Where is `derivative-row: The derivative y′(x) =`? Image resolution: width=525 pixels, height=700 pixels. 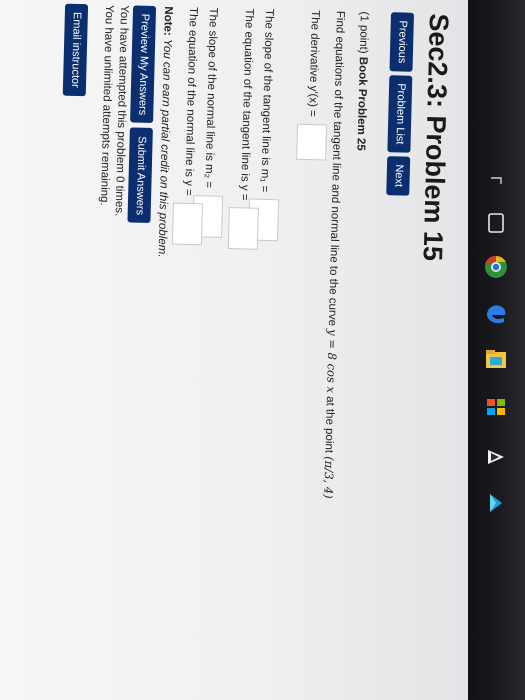 derivative-row: The derivative y′(x) = is located at coordinates (313, 85).